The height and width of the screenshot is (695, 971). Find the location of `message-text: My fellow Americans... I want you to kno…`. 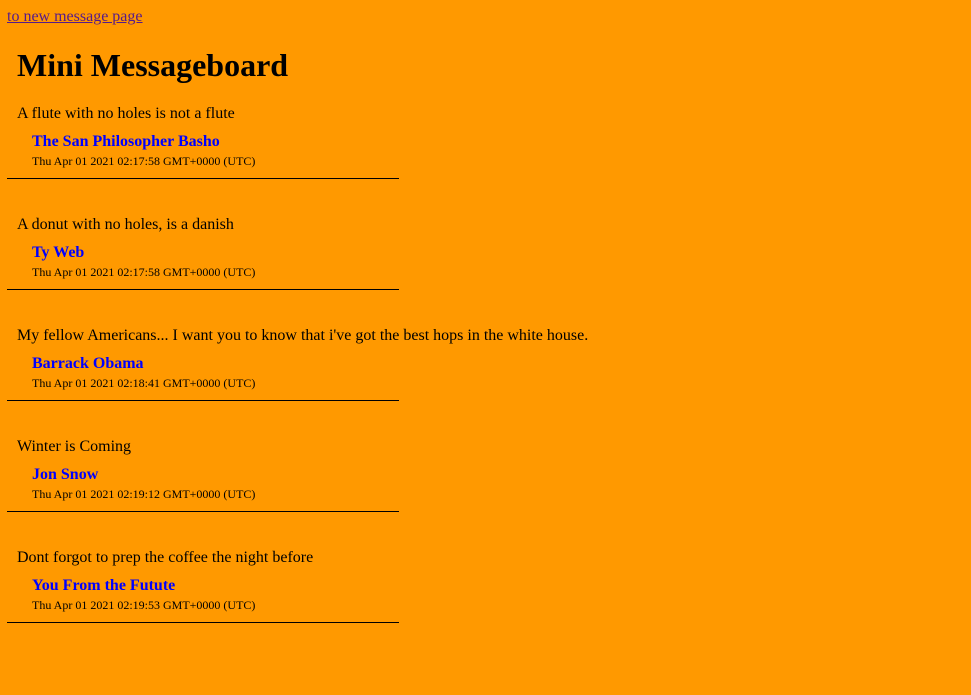

message-text: My fellow Americans... I want you to kno… is located at coordinates (303, 335).